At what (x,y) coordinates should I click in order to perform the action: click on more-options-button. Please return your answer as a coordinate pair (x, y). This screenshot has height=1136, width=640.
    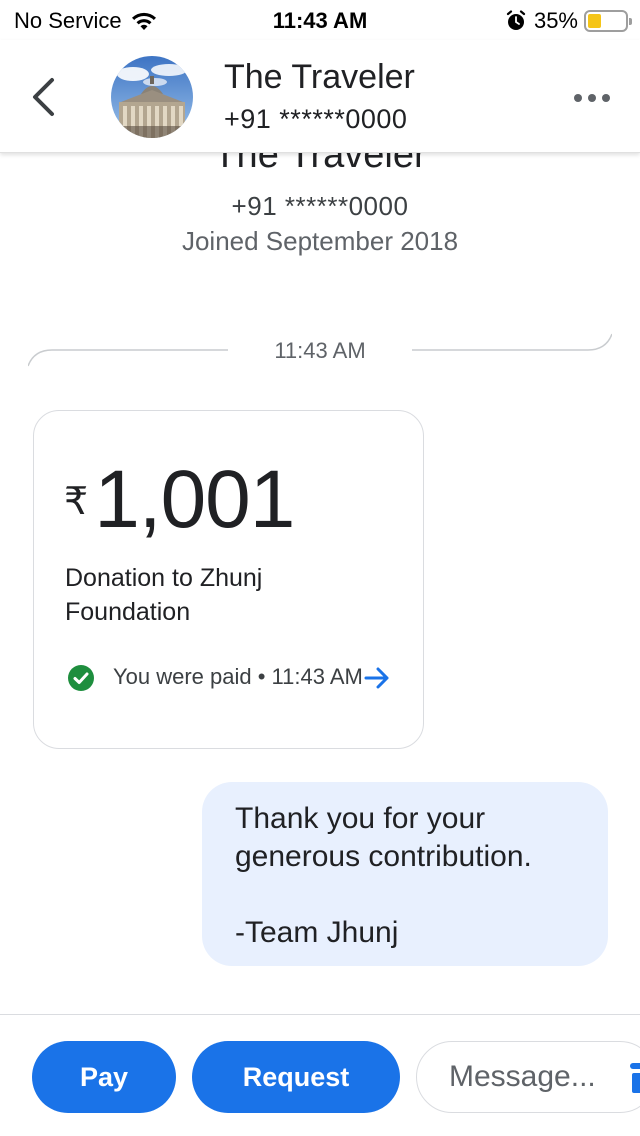
    Looking at the image, I should click on (592, 98).